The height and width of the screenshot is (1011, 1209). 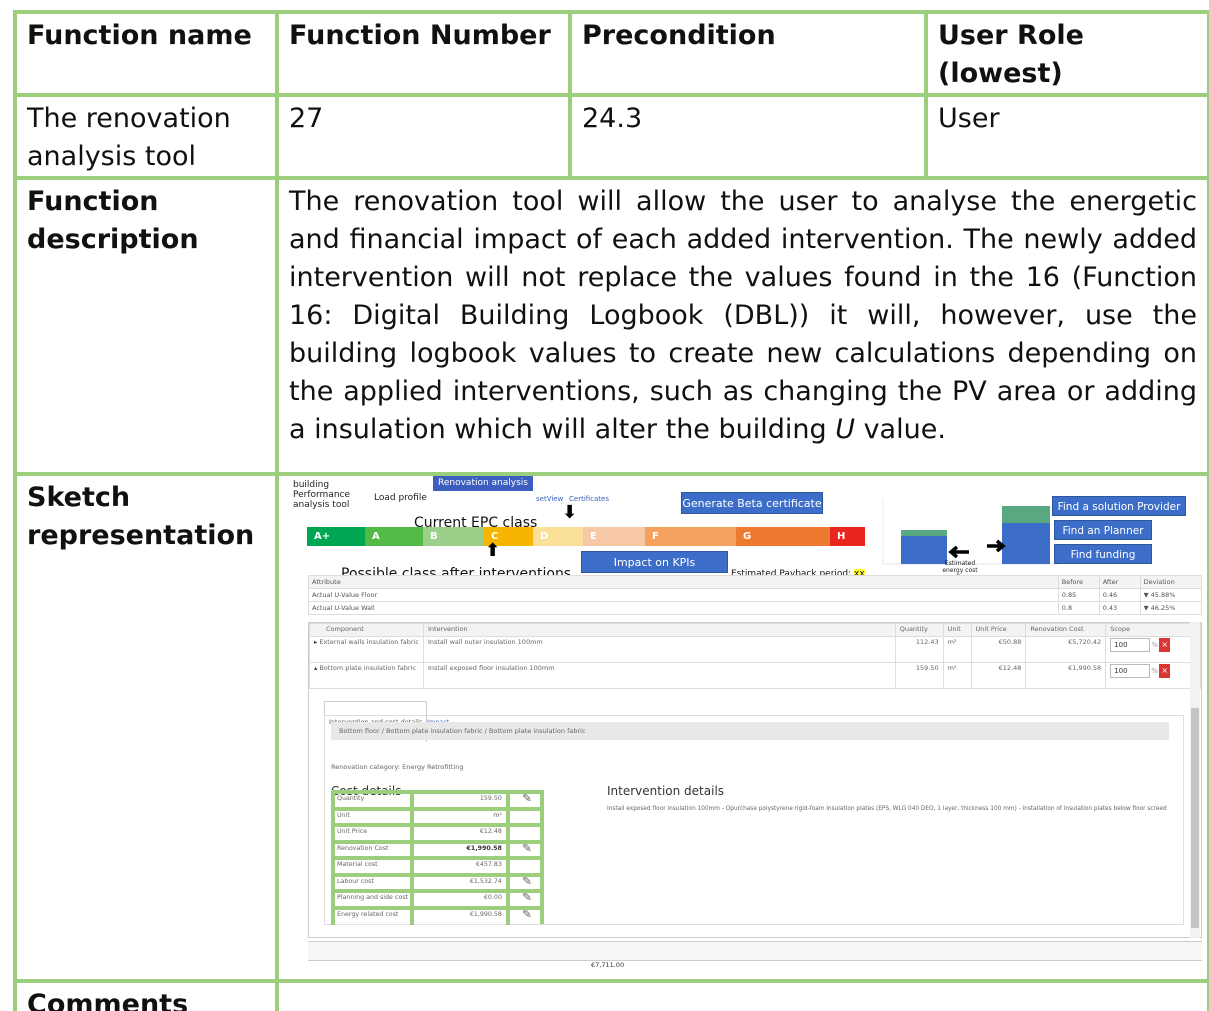 I want to click on table-cell: ▼ 46.25%, so click(x=1171, y=608).